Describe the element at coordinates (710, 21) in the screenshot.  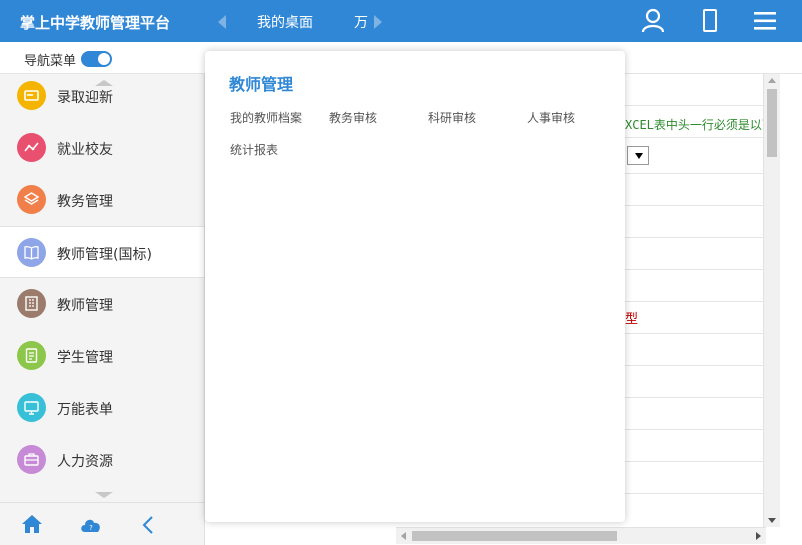
I see `mobile-icon` at that location.